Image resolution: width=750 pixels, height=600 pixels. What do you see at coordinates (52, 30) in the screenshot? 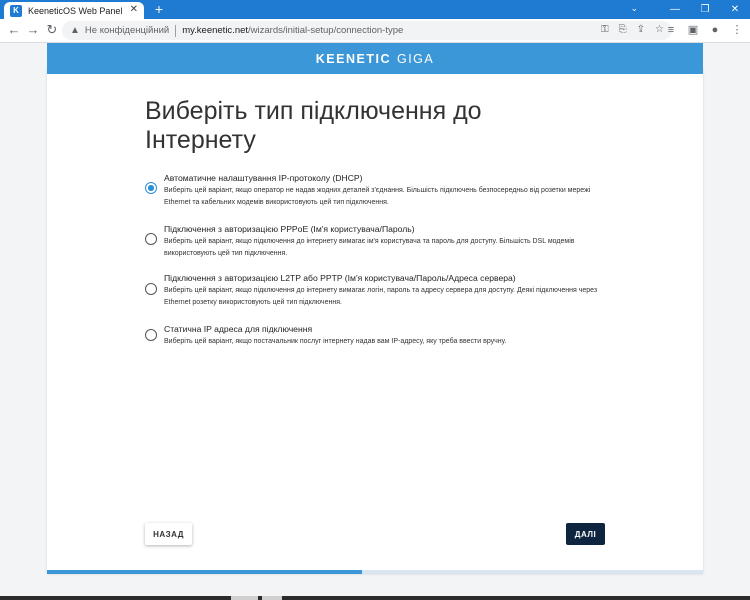
I see `reload-icon: ↻` at bounding box center [52, 30].